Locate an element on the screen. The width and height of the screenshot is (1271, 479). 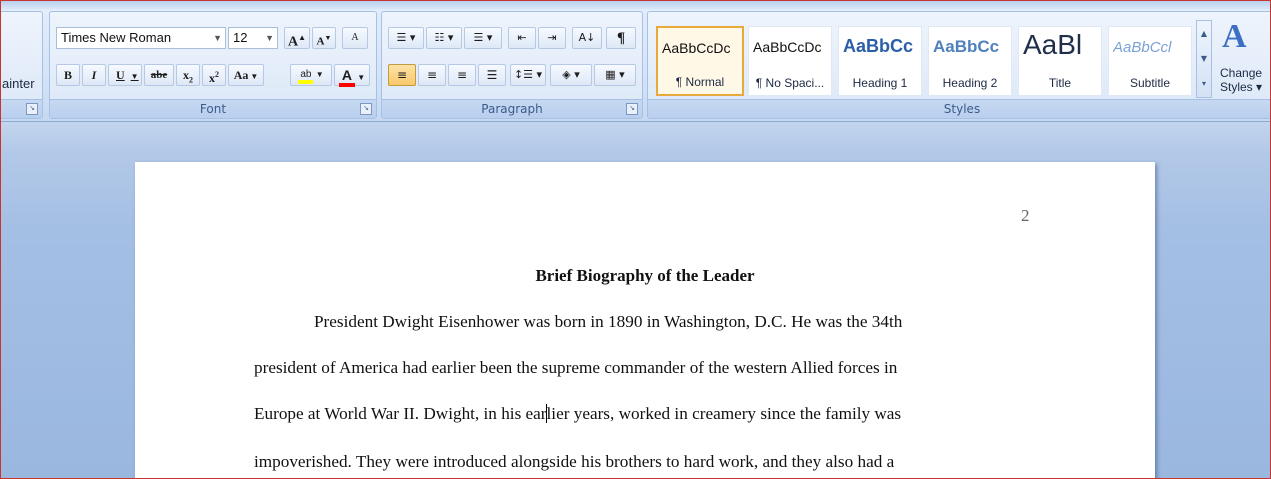
style-heading-2: AaBbCc Heading 2 is located at coordinates (970, 61).